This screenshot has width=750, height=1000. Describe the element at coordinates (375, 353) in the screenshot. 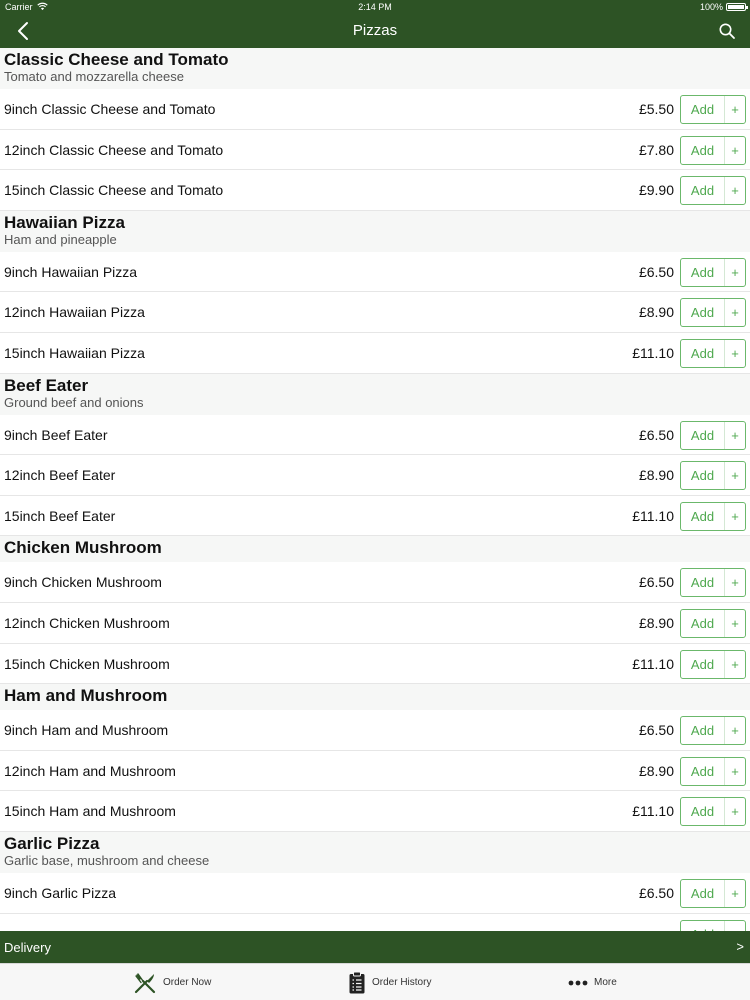

I see `menu-item-row: 15inch Hawaiian Pizza £11.10 Add +` at that location.